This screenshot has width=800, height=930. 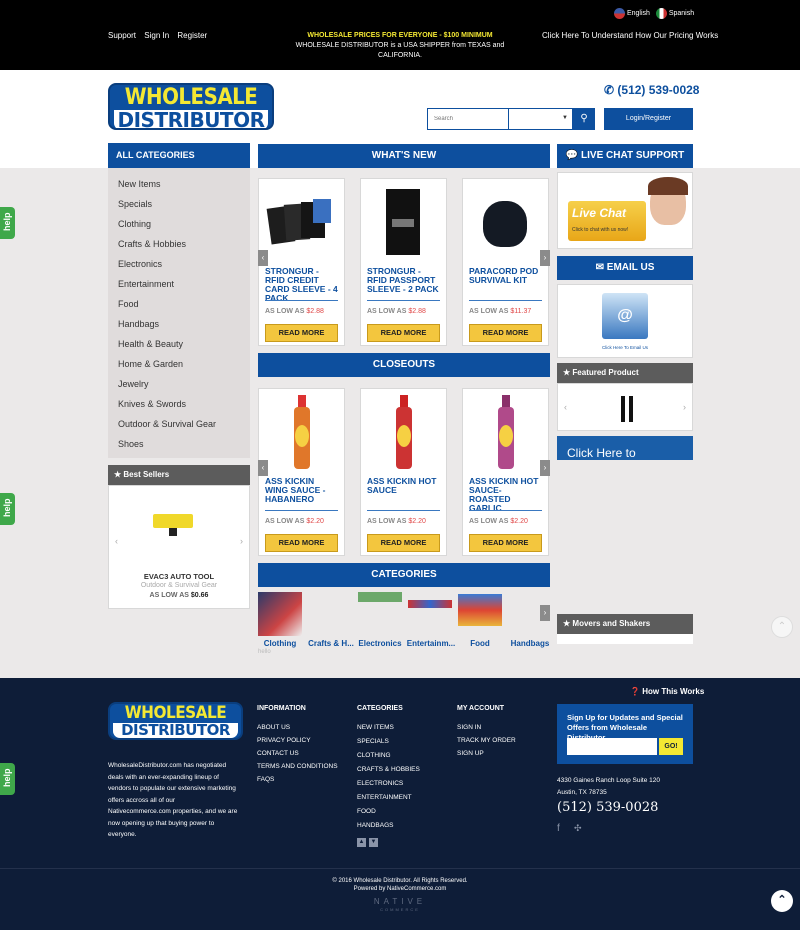 I want to click on category-crafts: Crafts & Hobbies, so click(x=179, y=244).